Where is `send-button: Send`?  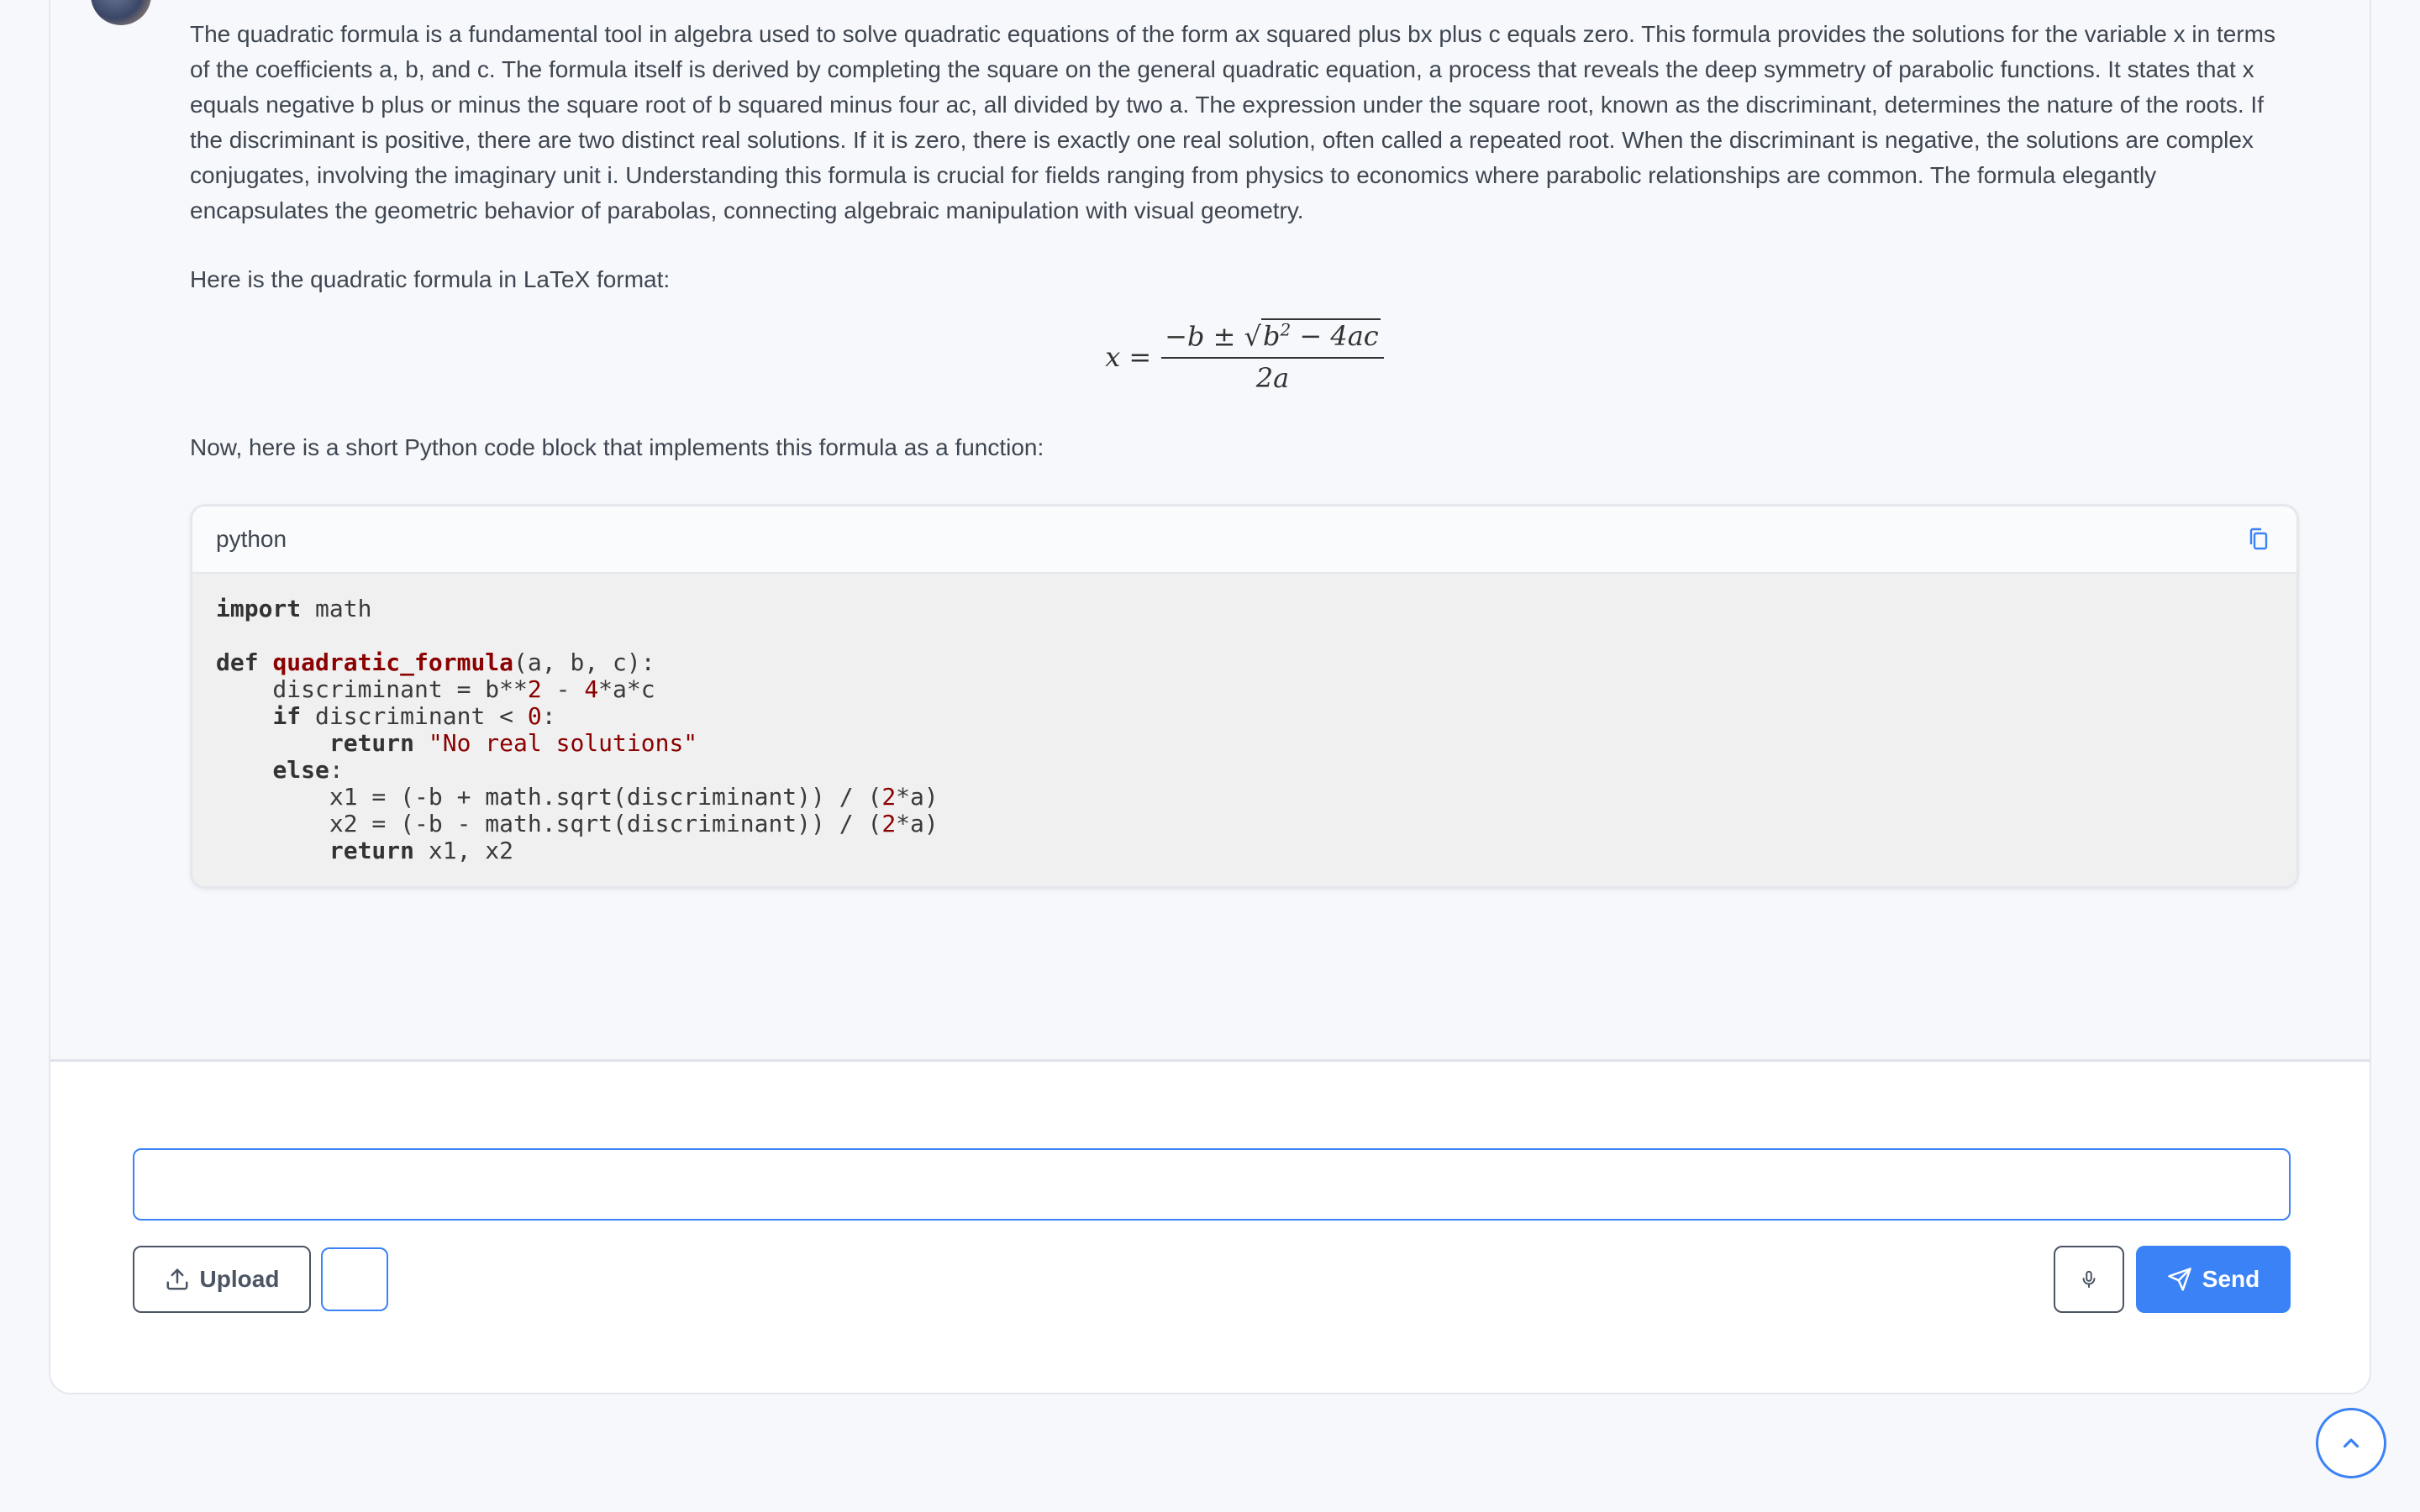 send-button: Send is located at coordinates (2213, 1279).